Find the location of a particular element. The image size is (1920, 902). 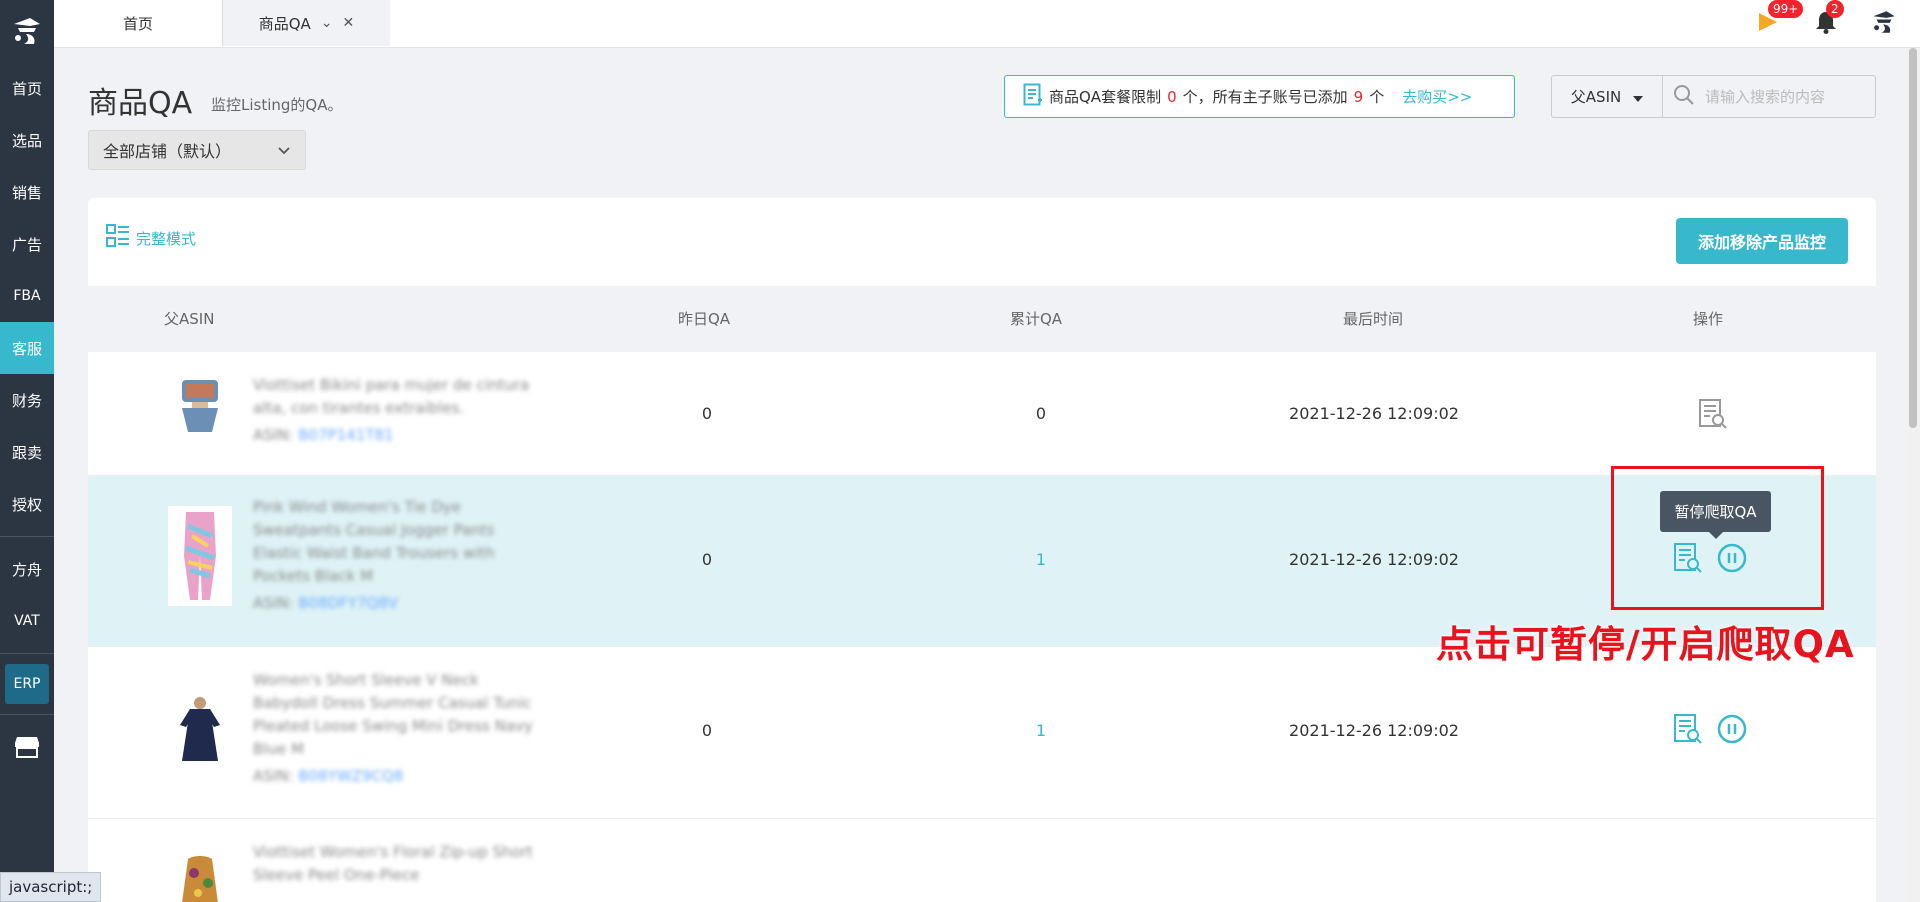

sidebar-item-ark: 方舟 is located at coordinates (27, 569).